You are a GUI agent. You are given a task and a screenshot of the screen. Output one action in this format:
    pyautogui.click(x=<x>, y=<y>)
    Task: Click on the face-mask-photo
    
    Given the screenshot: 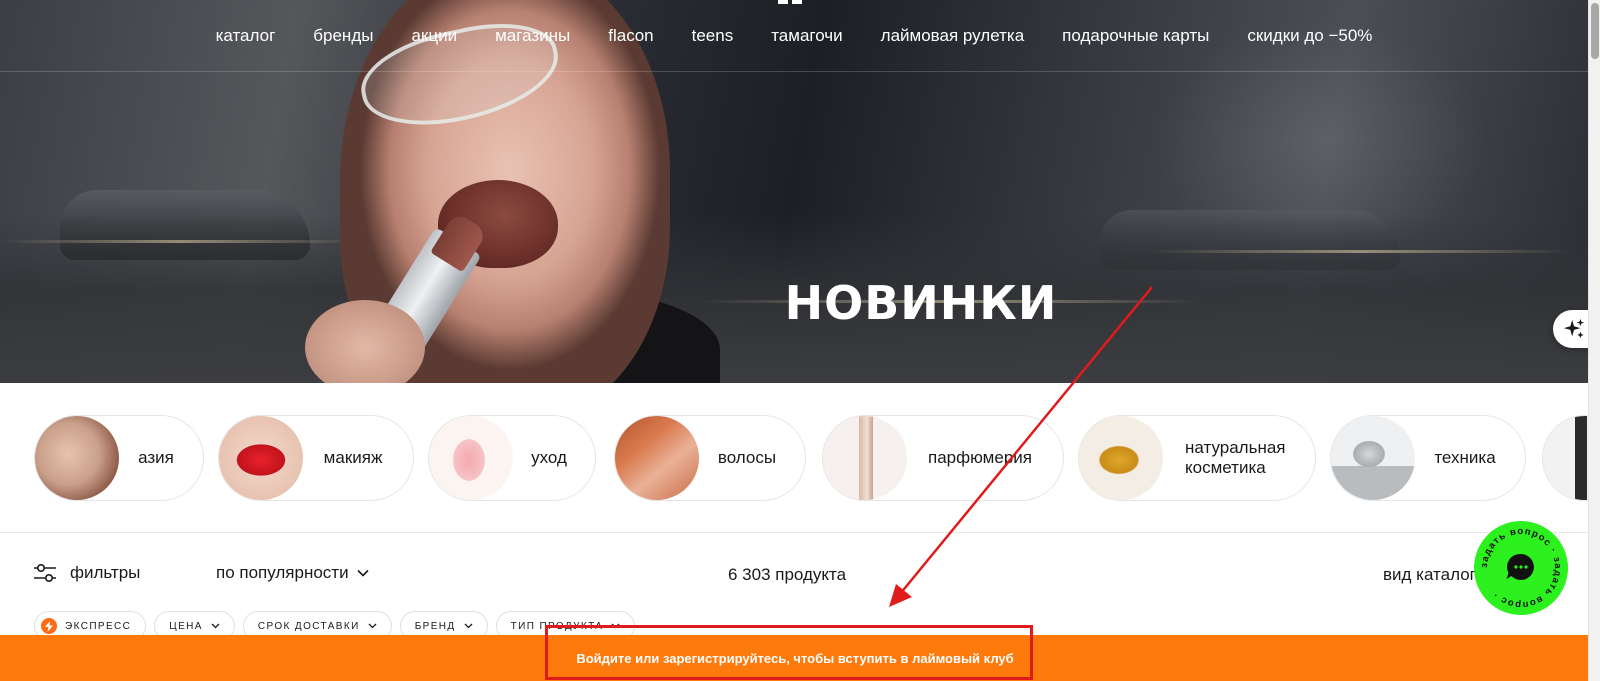 What is the action you would take?
    pyautogui.click(x=77, y=458)
    